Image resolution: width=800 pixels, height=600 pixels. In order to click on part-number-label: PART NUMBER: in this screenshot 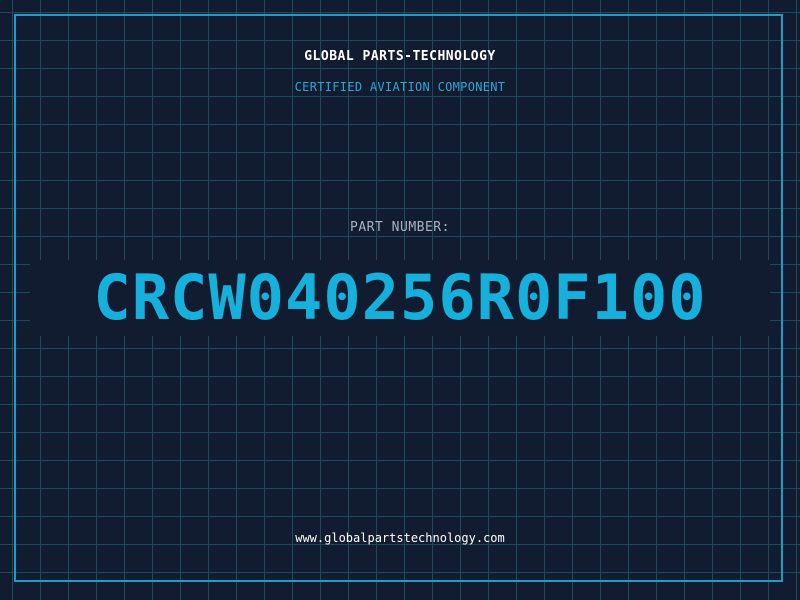, I will do `click(400, 227)`.